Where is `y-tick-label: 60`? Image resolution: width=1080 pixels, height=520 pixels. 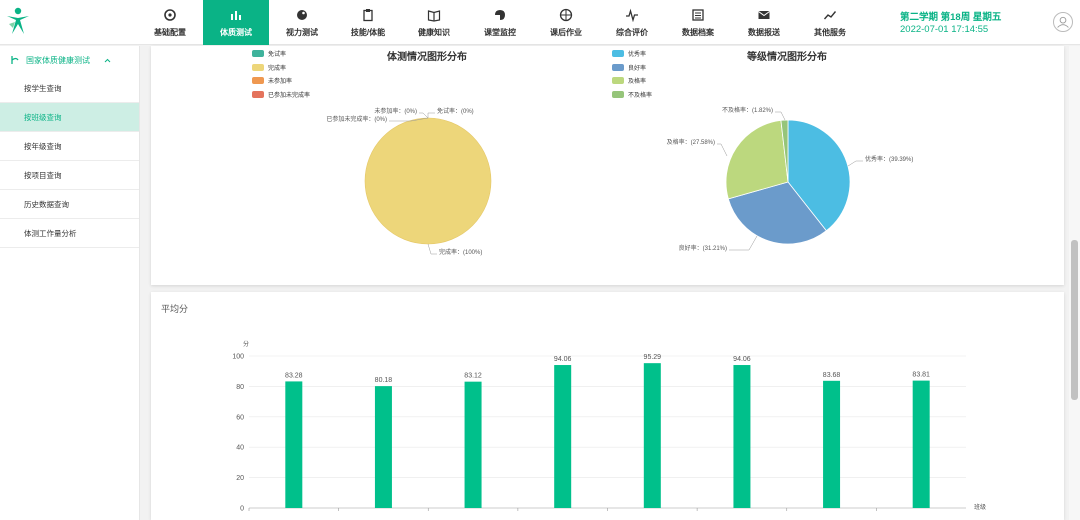 y-tick-label: 60 is located at coordinates (240, 417).